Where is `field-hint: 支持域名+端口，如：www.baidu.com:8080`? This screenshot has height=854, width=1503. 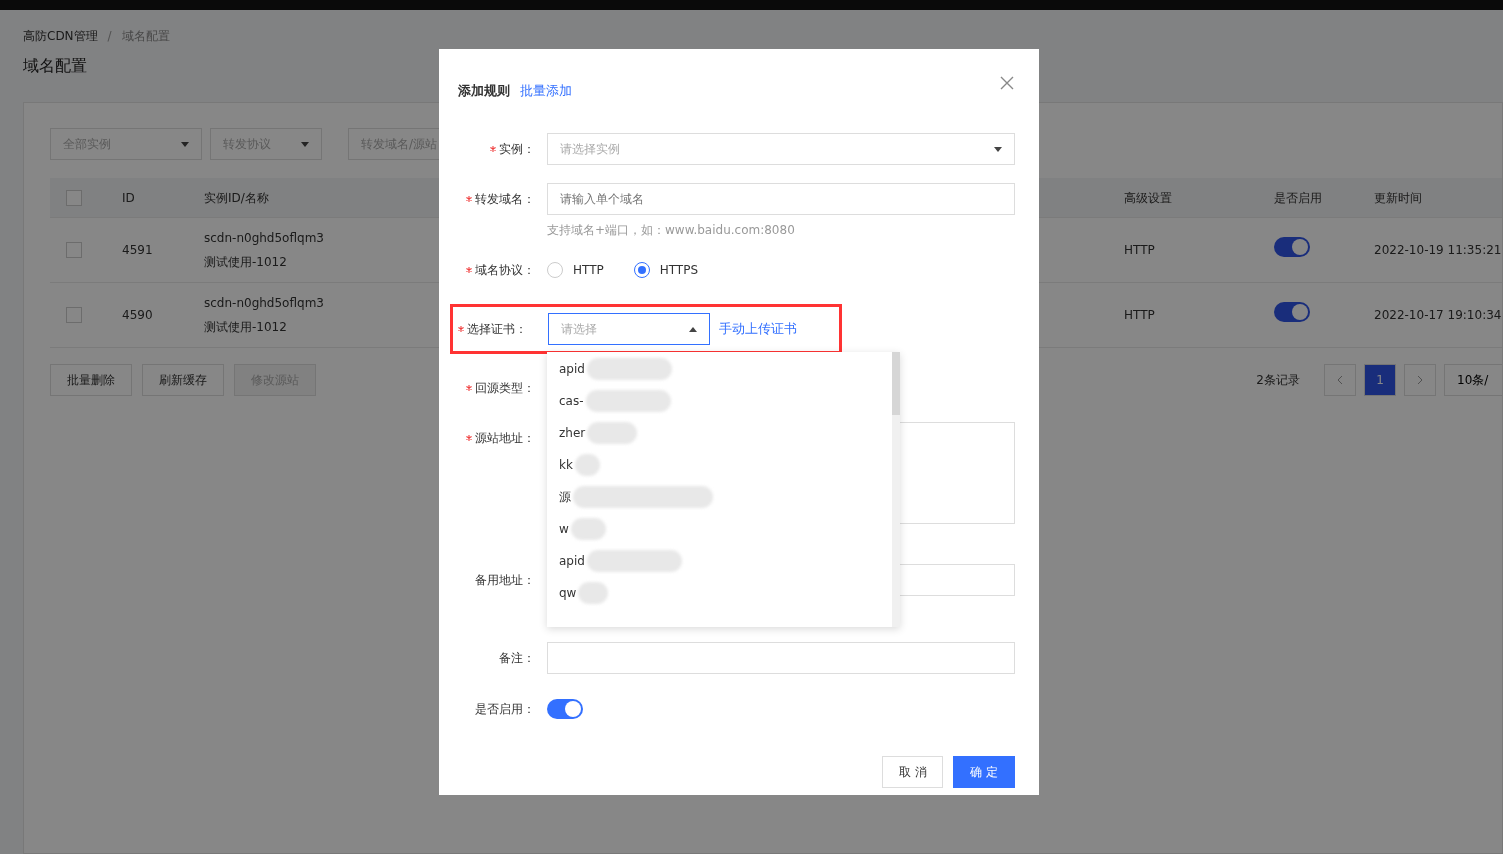
field-hint: 支持域名+端口，如：www.baidu.com:8080 is located at coordinates (671, 230).